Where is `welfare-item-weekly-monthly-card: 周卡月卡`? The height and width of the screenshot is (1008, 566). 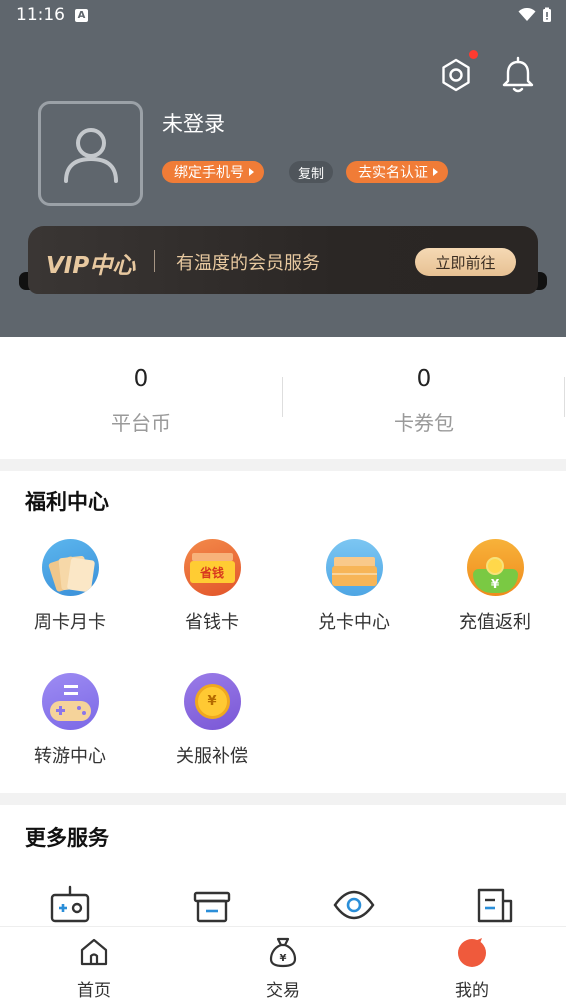 welfare-item-weekly-monthly-card: 周卡月卡 is located at coordinates (70, 586).